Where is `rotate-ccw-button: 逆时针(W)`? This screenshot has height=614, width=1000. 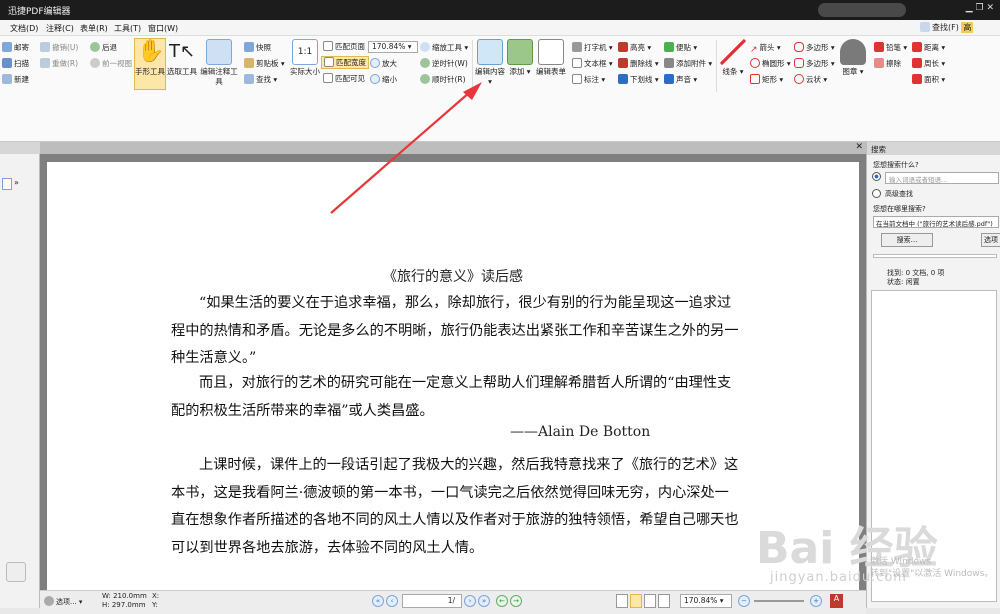 rotate-ccw-button: 逆时针(W) is located at coordinates (444, 63).